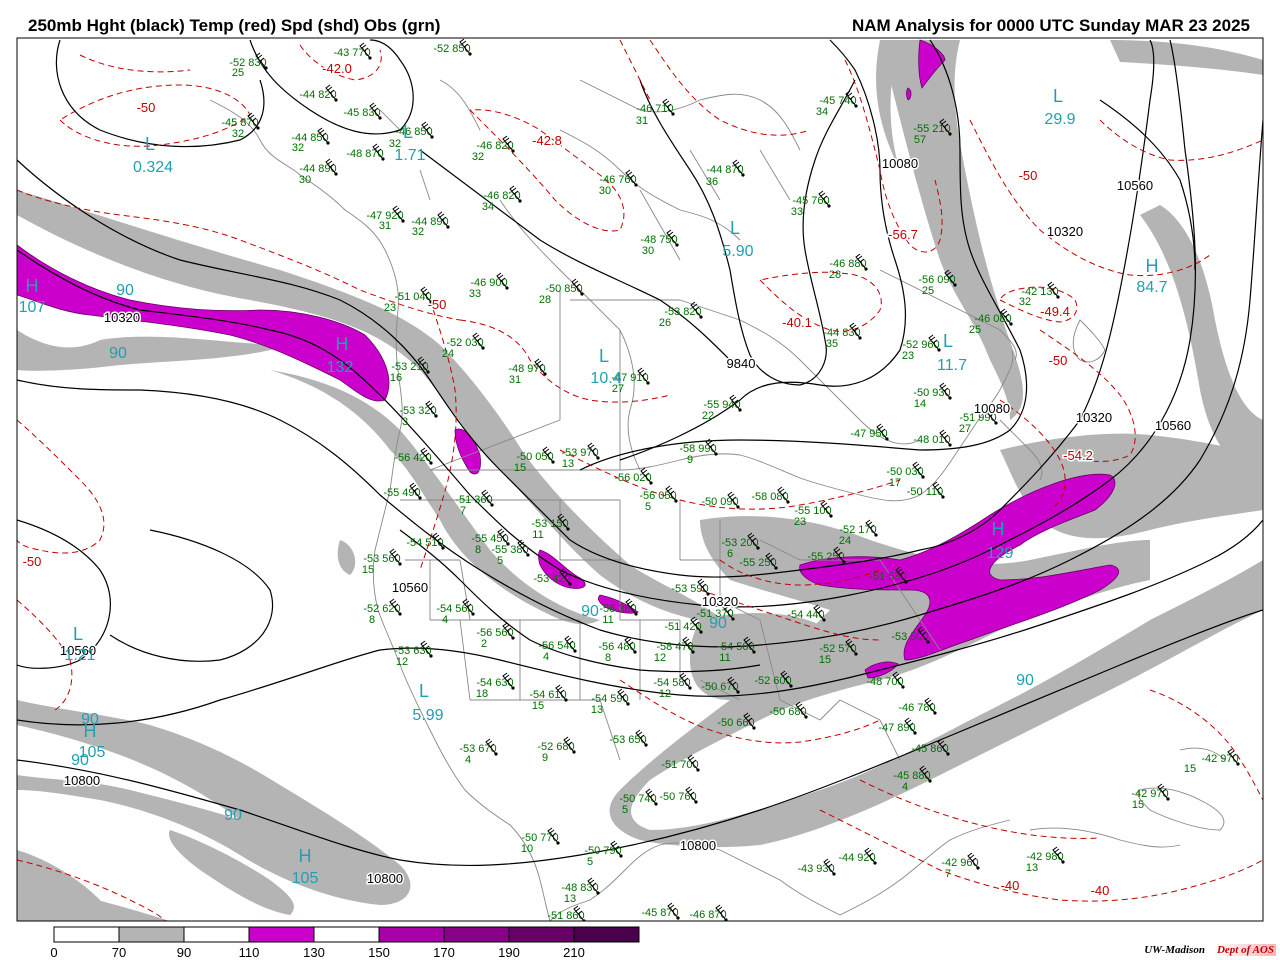 The image size is (1280, 960). What do you see at coordinates (451, 49) in the screenshot?
I see `station-obs-label: -52 850` at bounding box center [451, 49].